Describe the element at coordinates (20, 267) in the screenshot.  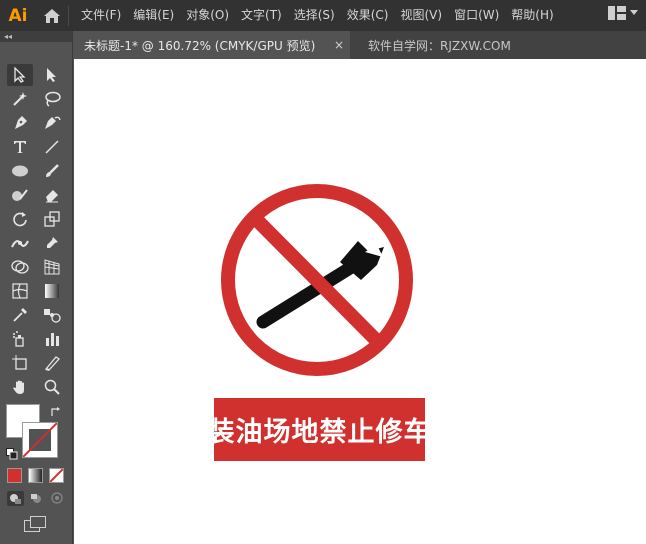
I see `shape-builder-tool-icon` at that location.